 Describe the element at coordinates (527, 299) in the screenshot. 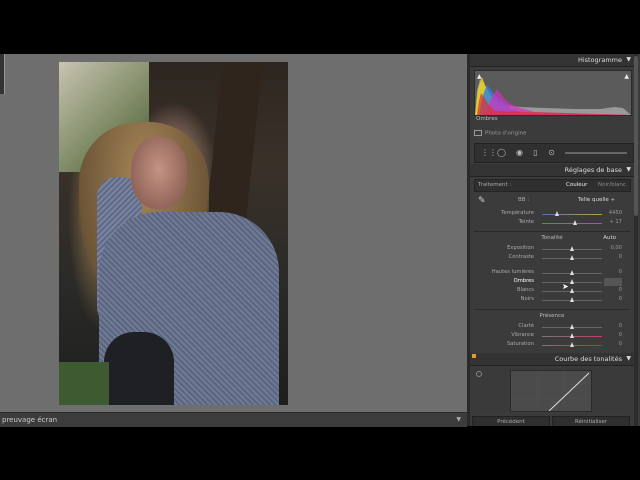

I see `slider-label: Noirs` at that location.